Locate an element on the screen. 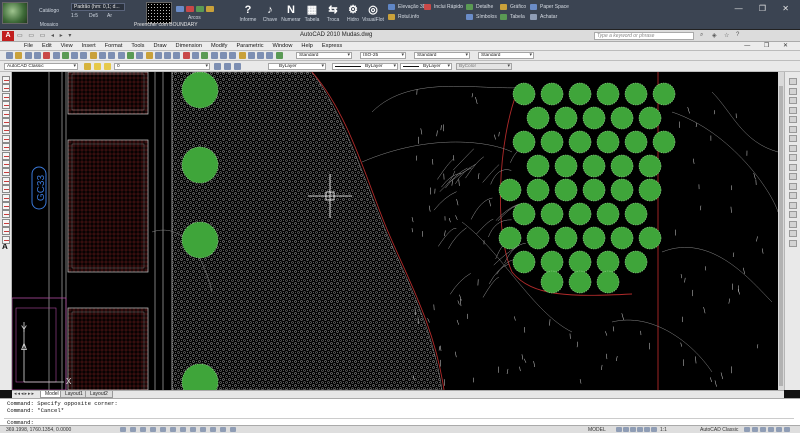 The image size is (800, 433). ribbon-button-4: Paper Space is located at coordinates (549, 7).